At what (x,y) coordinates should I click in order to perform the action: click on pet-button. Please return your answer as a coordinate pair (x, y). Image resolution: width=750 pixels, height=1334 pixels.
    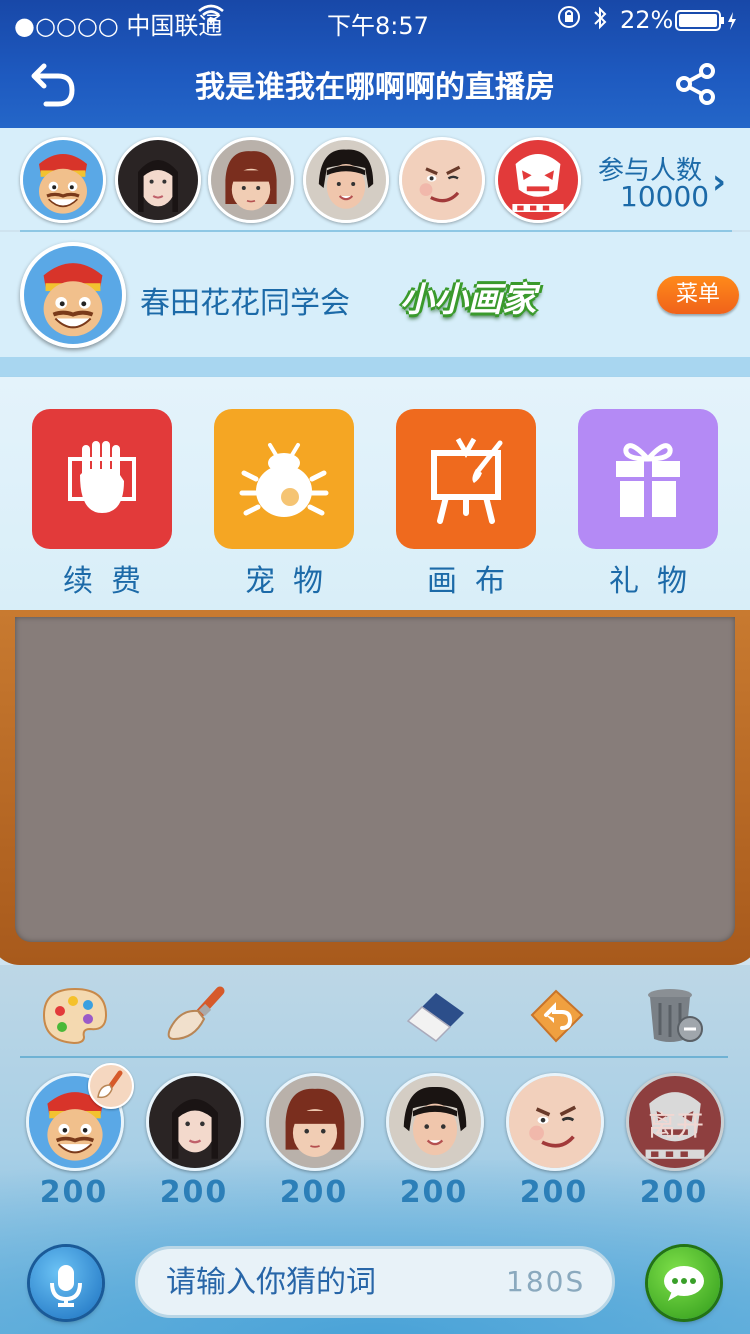
    Looking at the image, I should click on (284, 479).